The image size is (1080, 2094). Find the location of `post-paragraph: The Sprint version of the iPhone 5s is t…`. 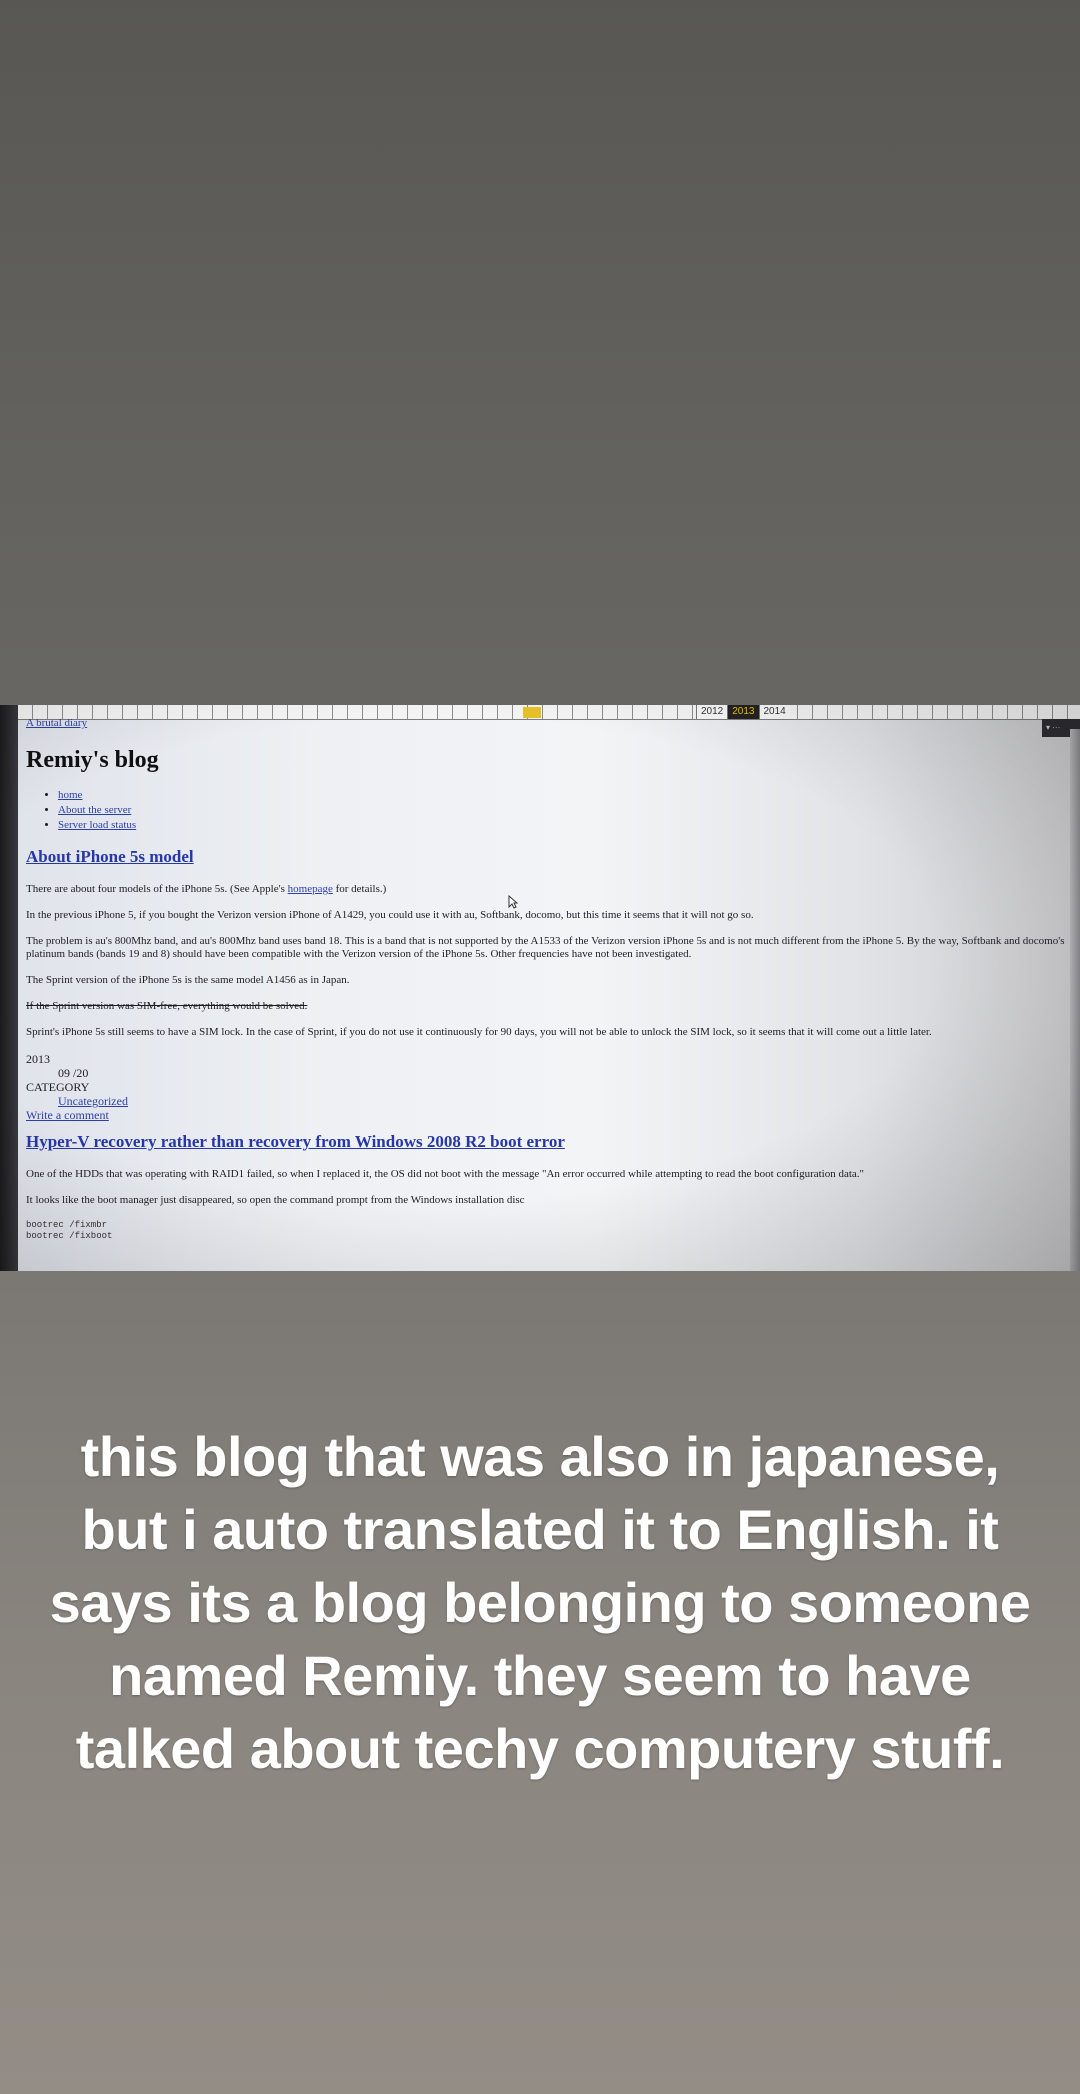

post-paragraph: The Sprint version of the iPhone 5s is t… is located at coordinates (188, 980).